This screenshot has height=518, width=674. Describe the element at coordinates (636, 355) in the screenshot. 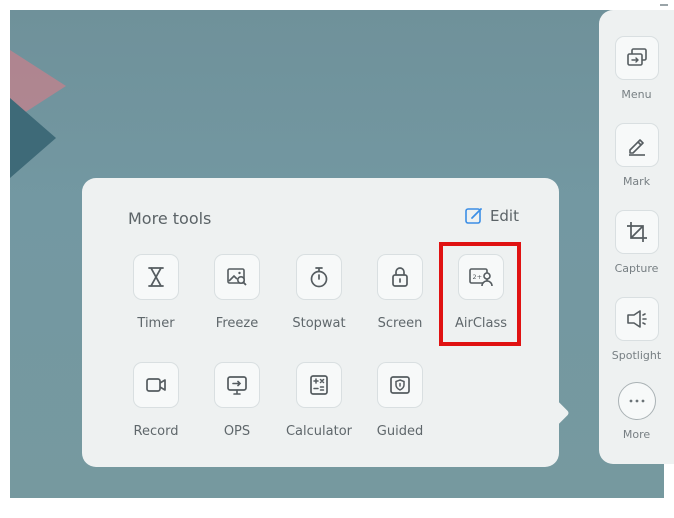

I see `sidebar-label: Spotlight` at that location.